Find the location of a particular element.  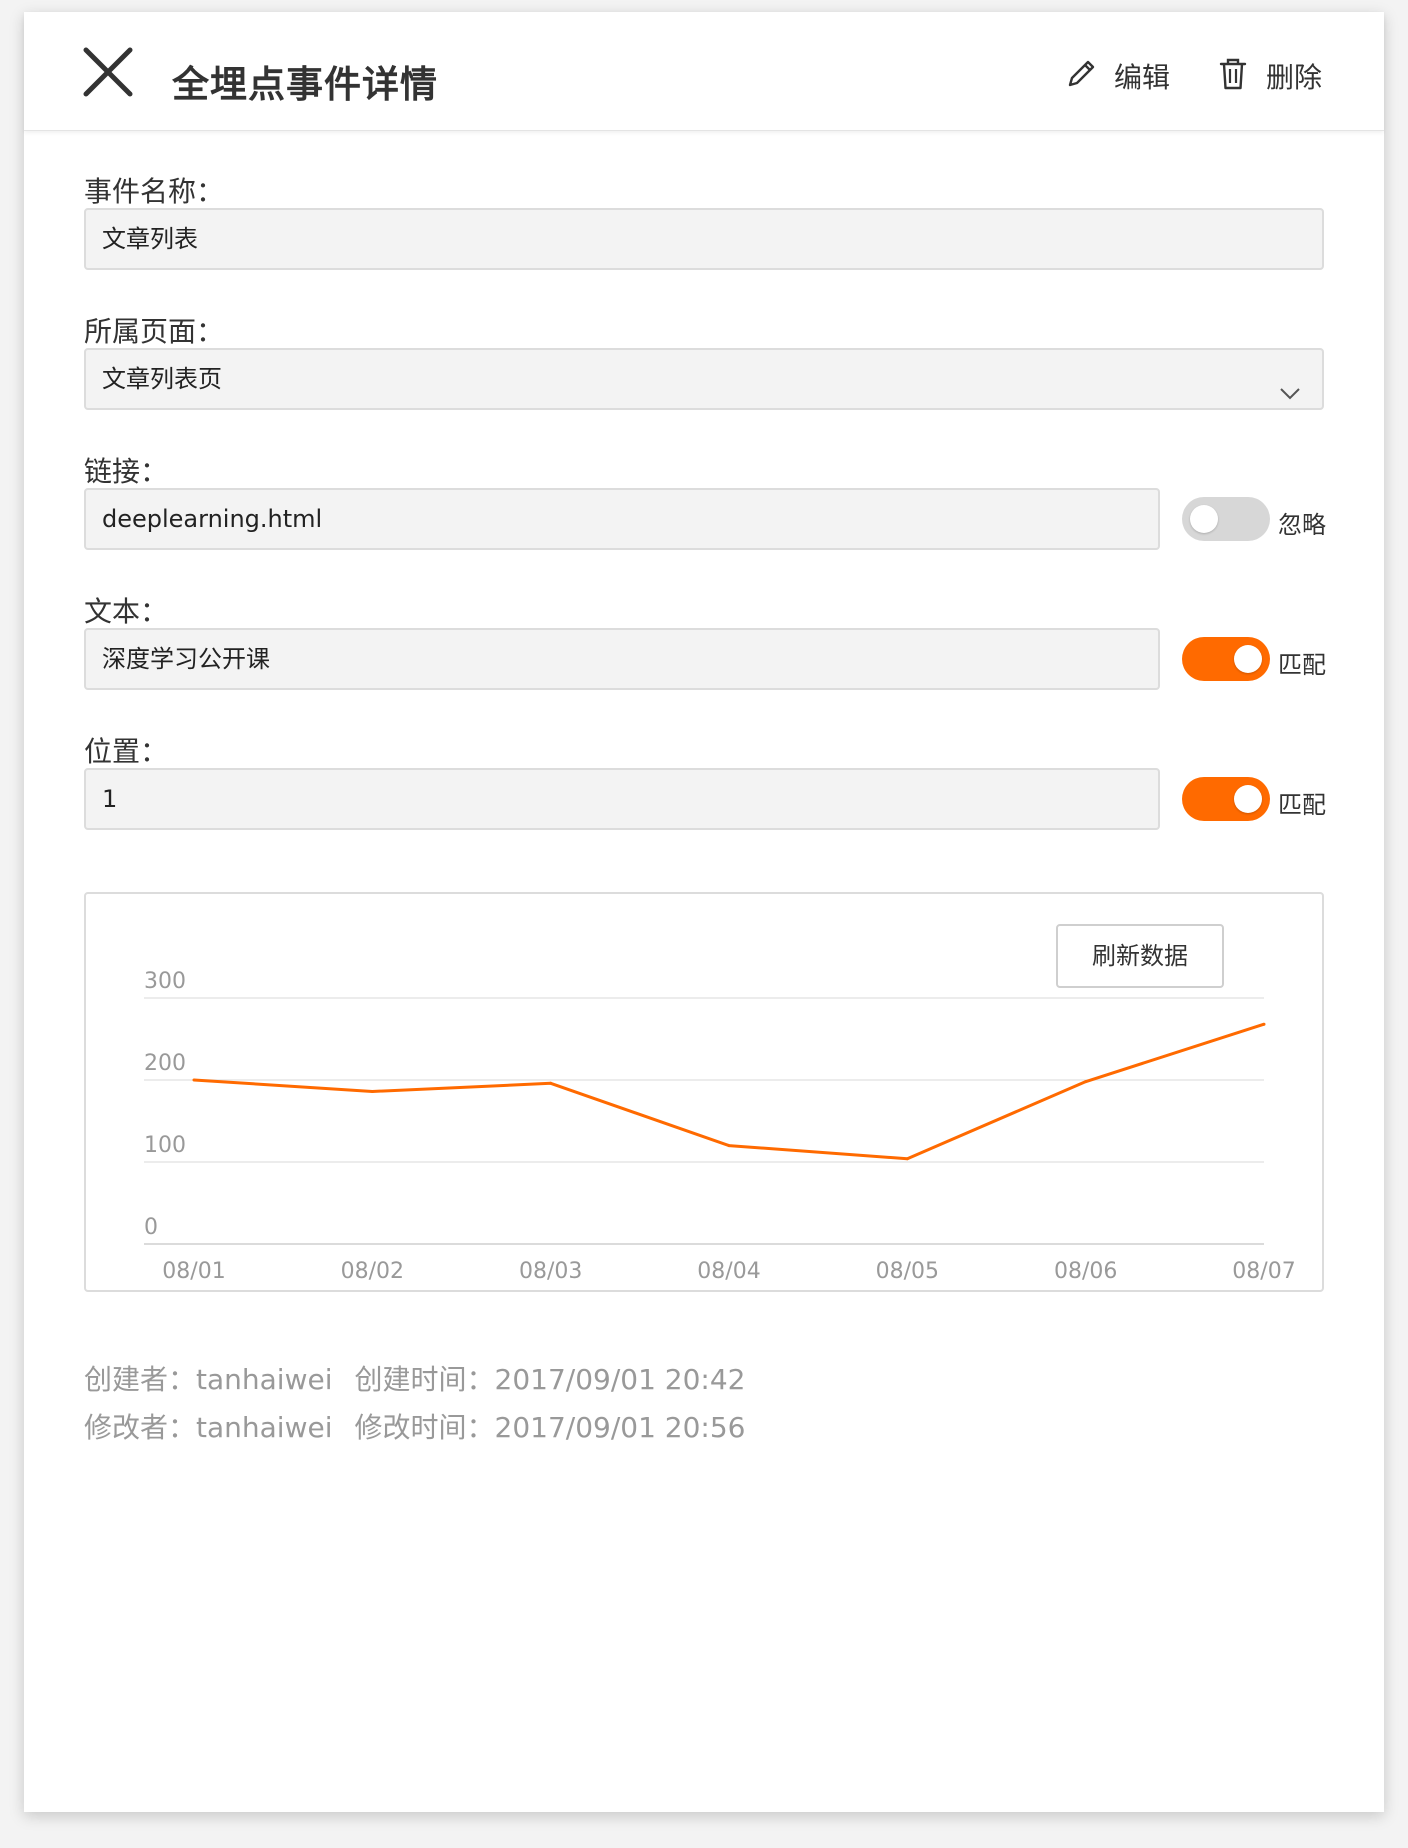

x-tick-label: 08/04 is located at coordinates (728, 1271).